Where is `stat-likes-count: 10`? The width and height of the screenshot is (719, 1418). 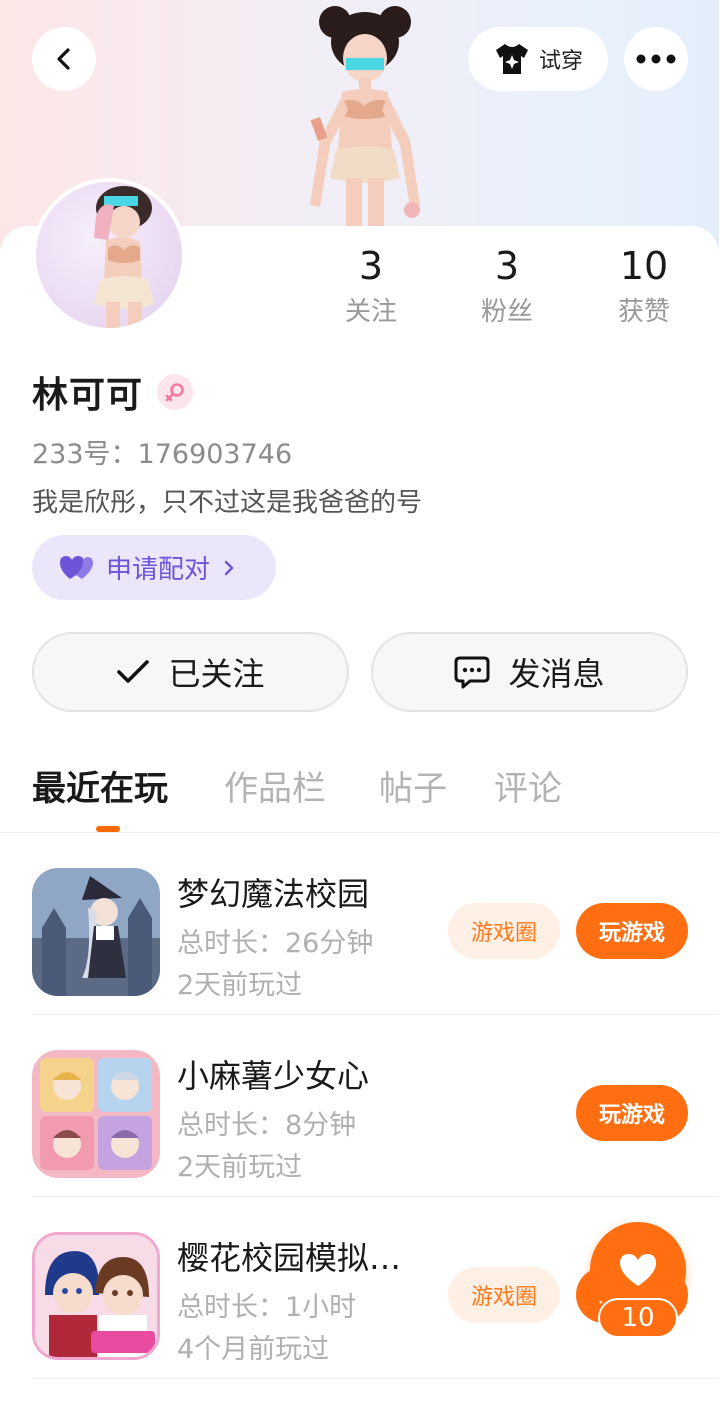
stat-likes-count: 10 is located at coordinates (644, 266).